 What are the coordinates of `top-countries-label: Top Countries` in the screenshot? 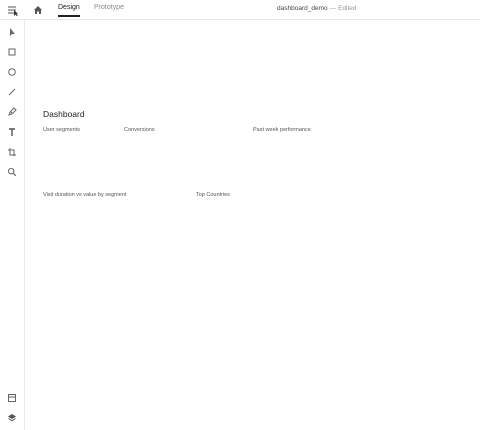 It's located at (213, 195).